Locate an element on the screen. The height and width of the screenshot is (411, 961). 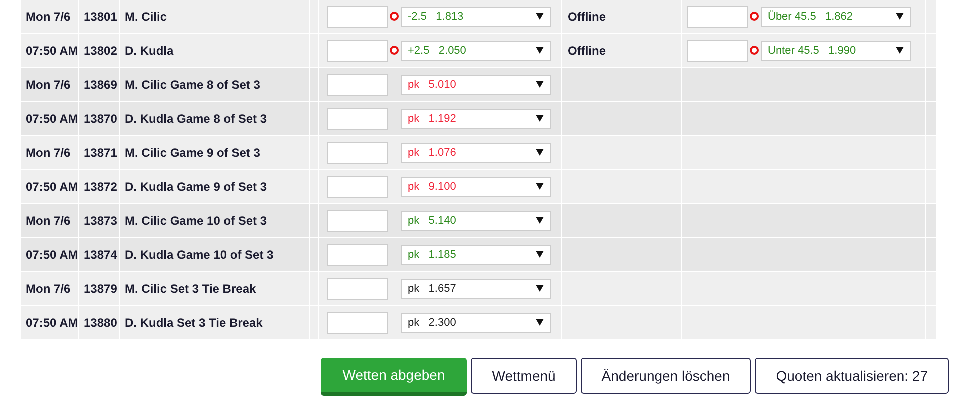
name-cell: D. Kudla Game 8 of Set 3 is located at coordinates (215, 119).